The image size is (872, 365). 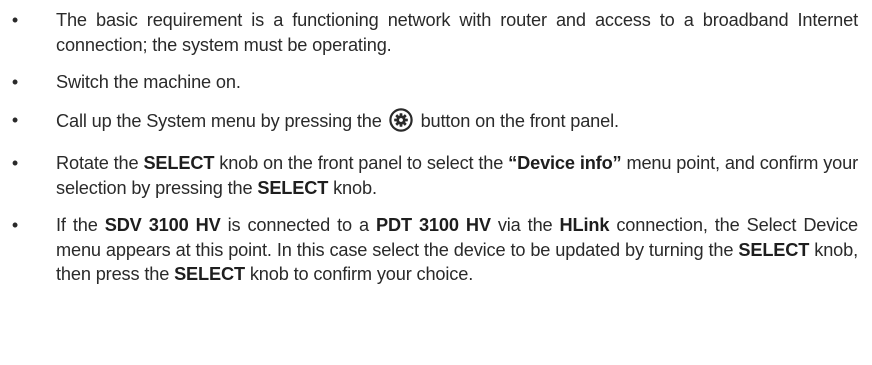 I want to click on list-item: • Switch the machine on., so click(x=429, y=82).